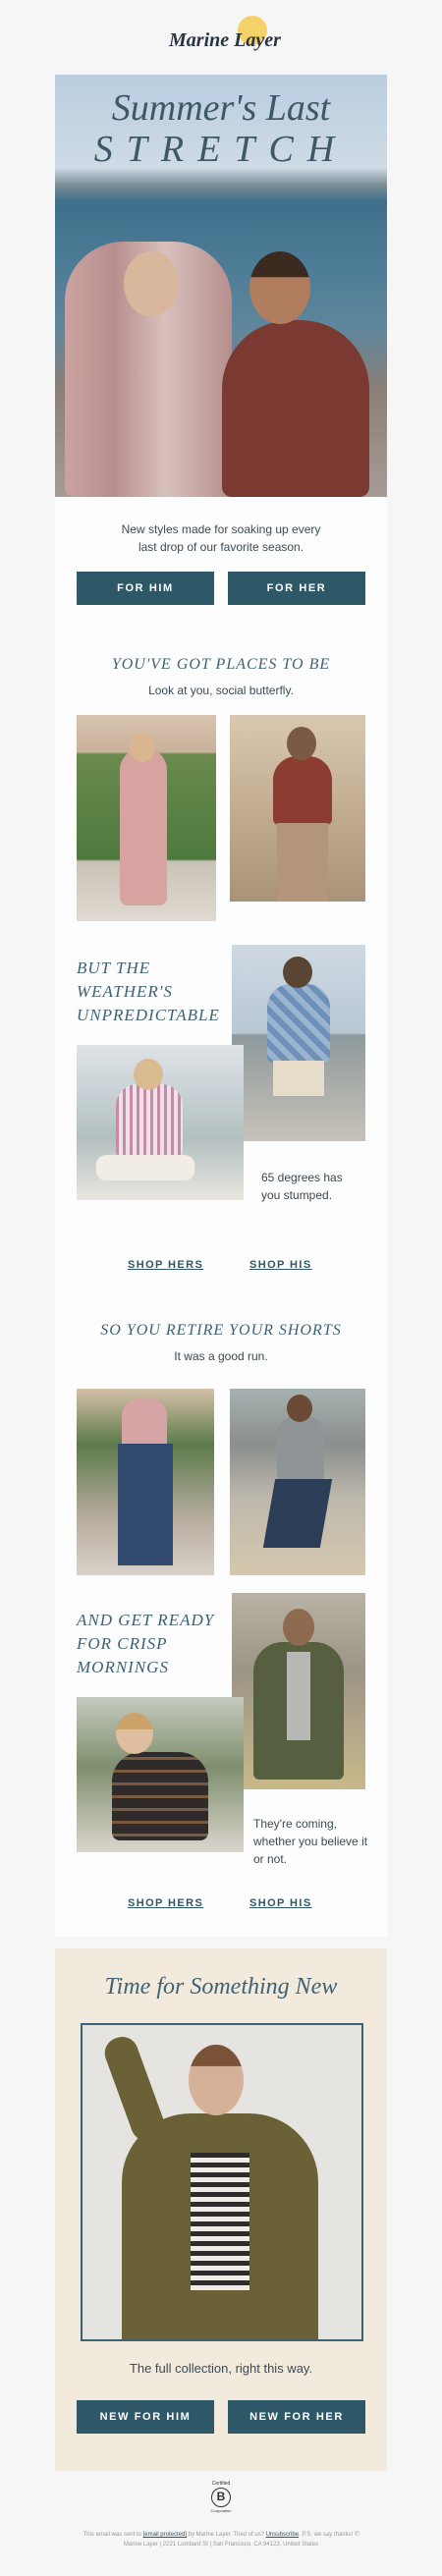  I want to click on blue-plaid-shorts, so click(298, 1078).